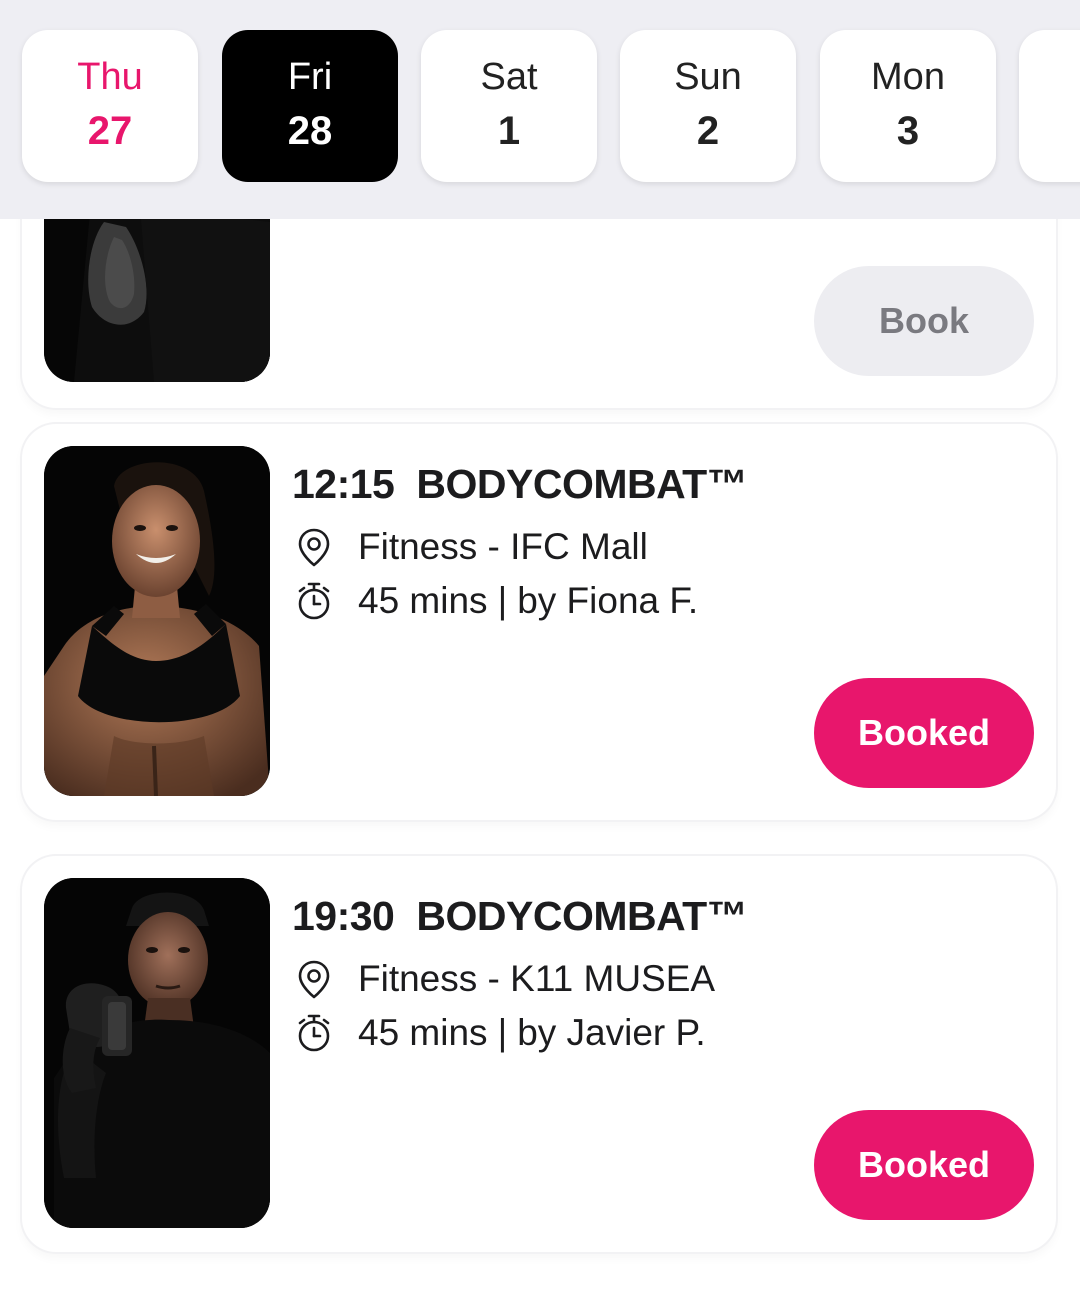 The image size is (1080, 1292). What do you see at coordinates (908, 131) in the screenshot?
I see `date-chip-date: 3` at bounding box center [908, 131].